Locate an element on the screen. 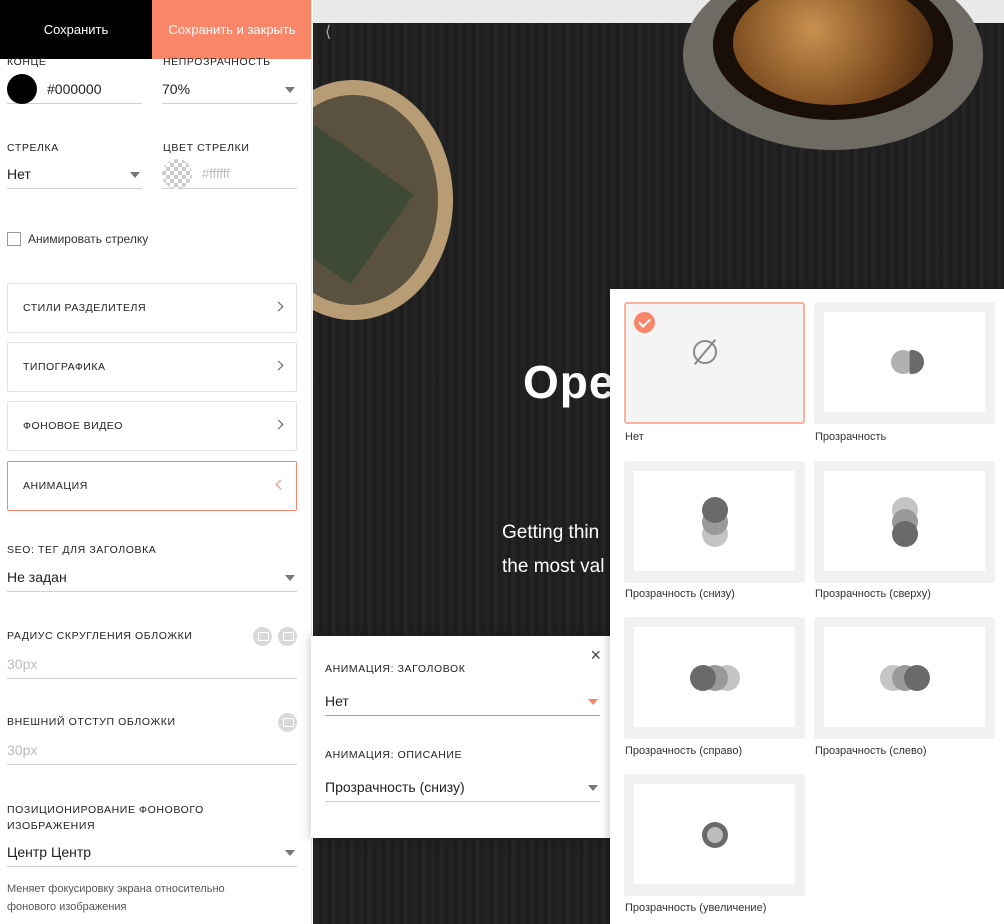 This screenshot has height=924, width=1004. radius-label: Радиус скругления обложки is located at coordinates (100, 636).